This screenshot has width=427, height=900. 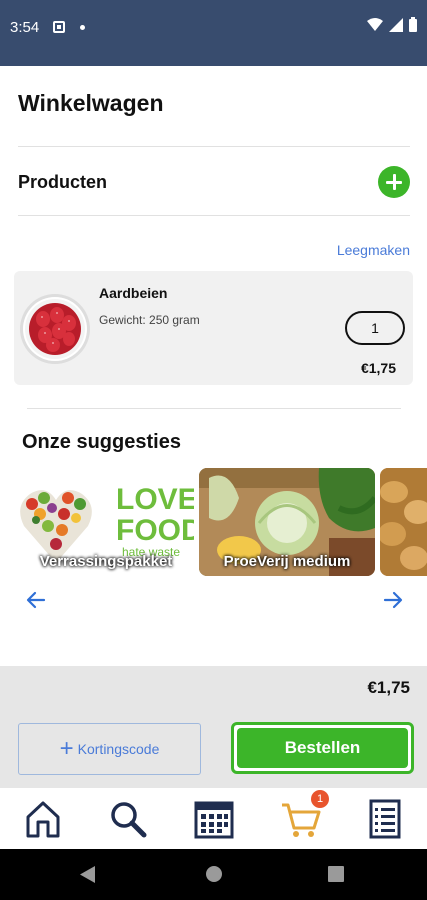 I want to click on strawberries-image, so click(x=55, y=329).